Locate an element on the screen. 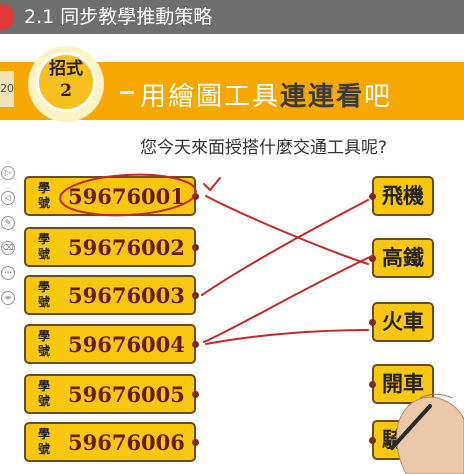 The image size is (464, 474). menu-icon: ≡ is located at coordinates (8, 298).